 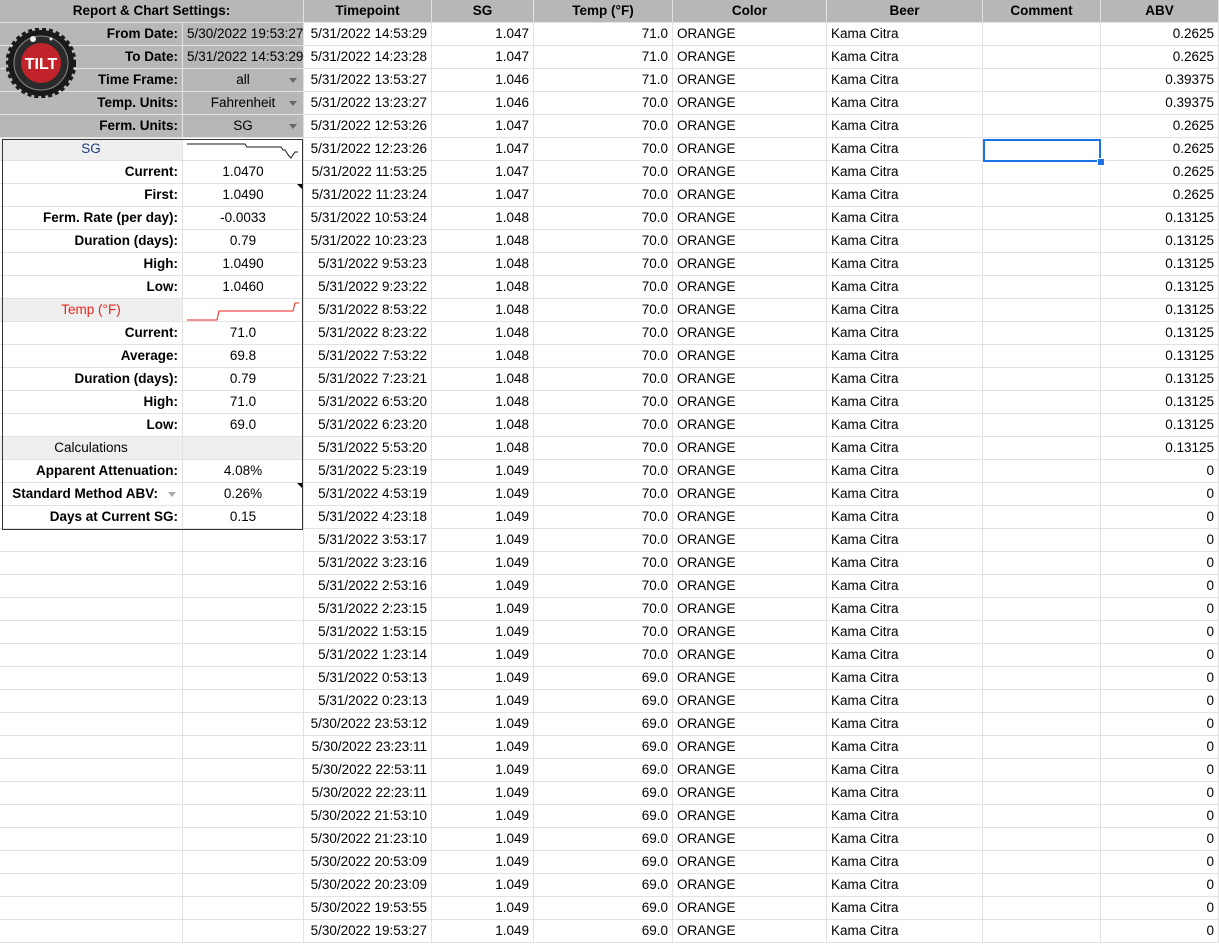 What do you see at coordinates (368, 172) in the screenshot?
I see `table-cell-timepoint: 5/31/2022 11:53:25` at bounding box center [368, 172].